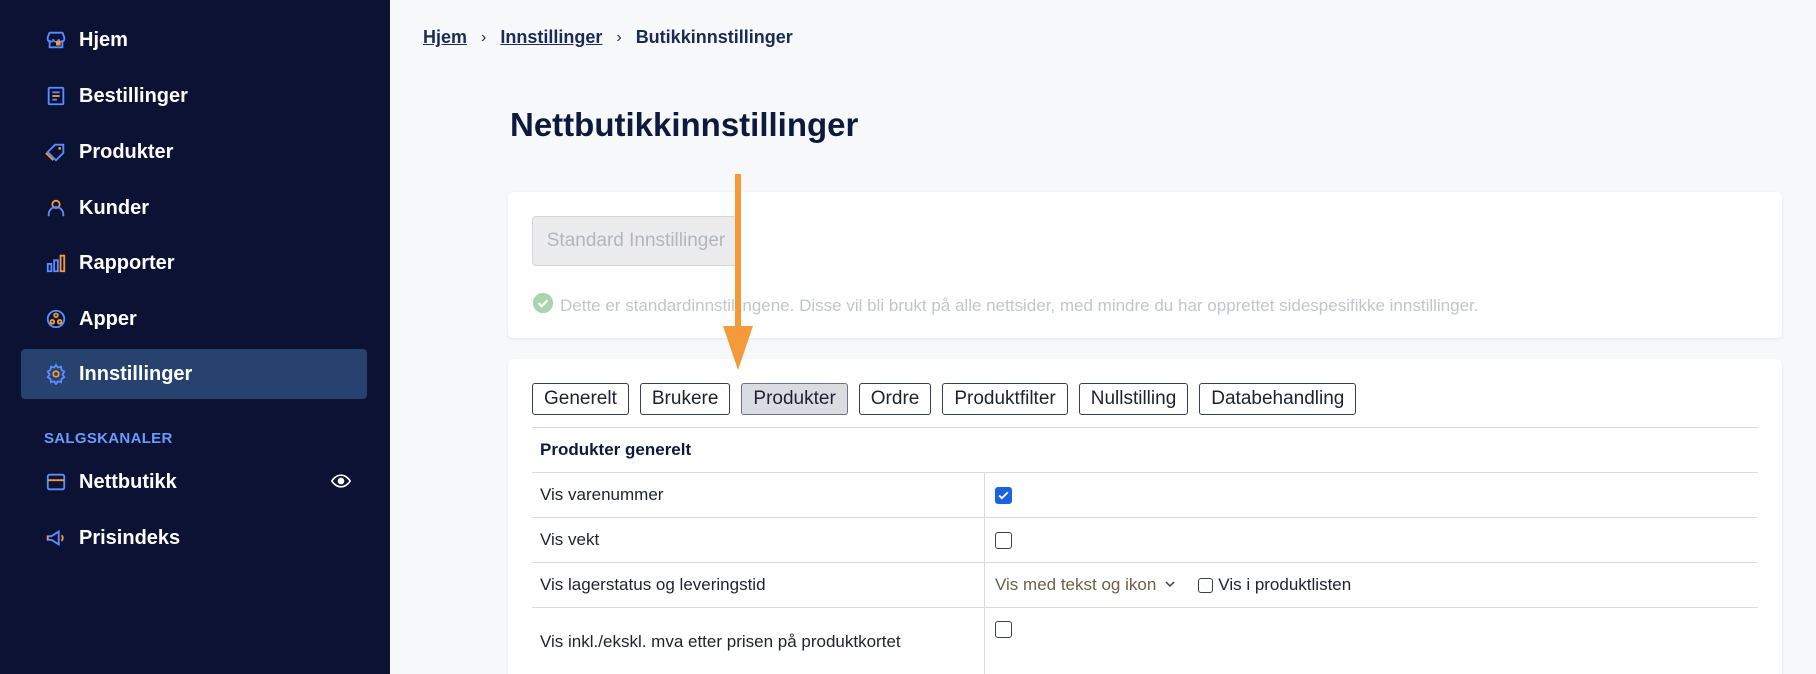  What do you see at coordinates (1145, 539) in the screenshot?
I see `setting-row-vis-vekt: Vis vekt` at bounding box center [1145, 539].